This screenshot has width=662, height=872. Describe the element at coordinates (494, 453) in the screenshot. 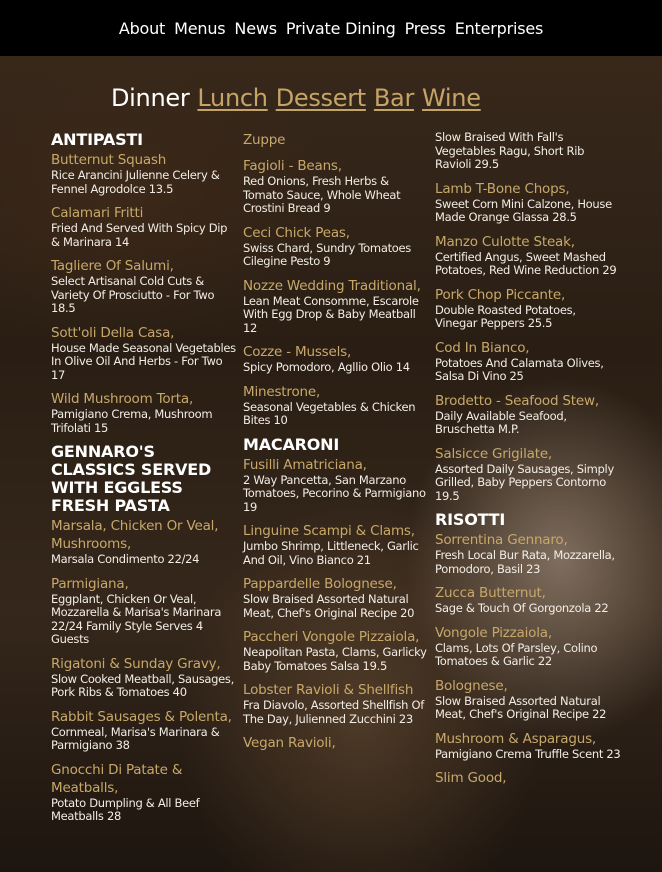

I see `menu-item-name: Salsicce Grigilate,` at that location.